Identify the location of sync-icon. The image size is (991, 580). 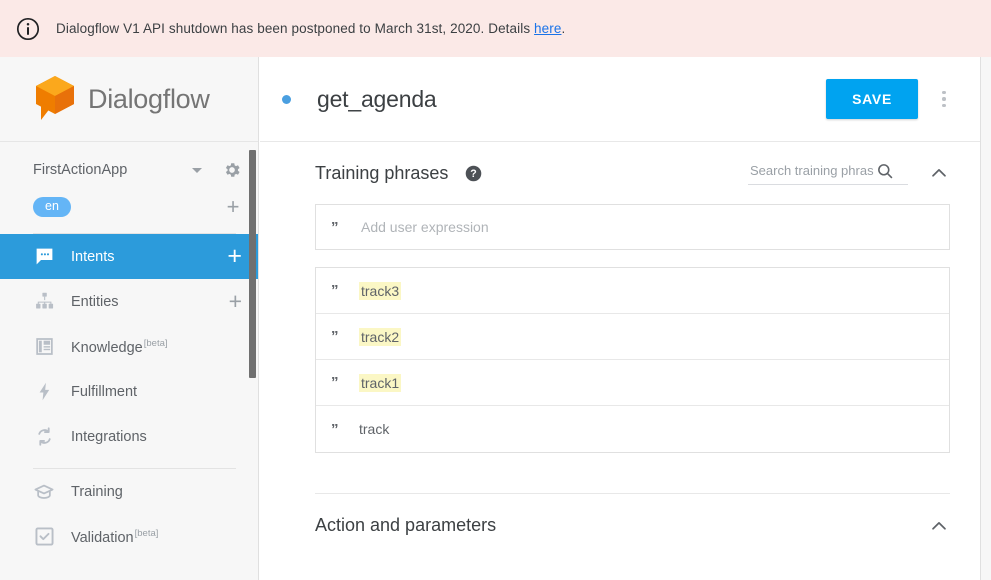
(44, 437).